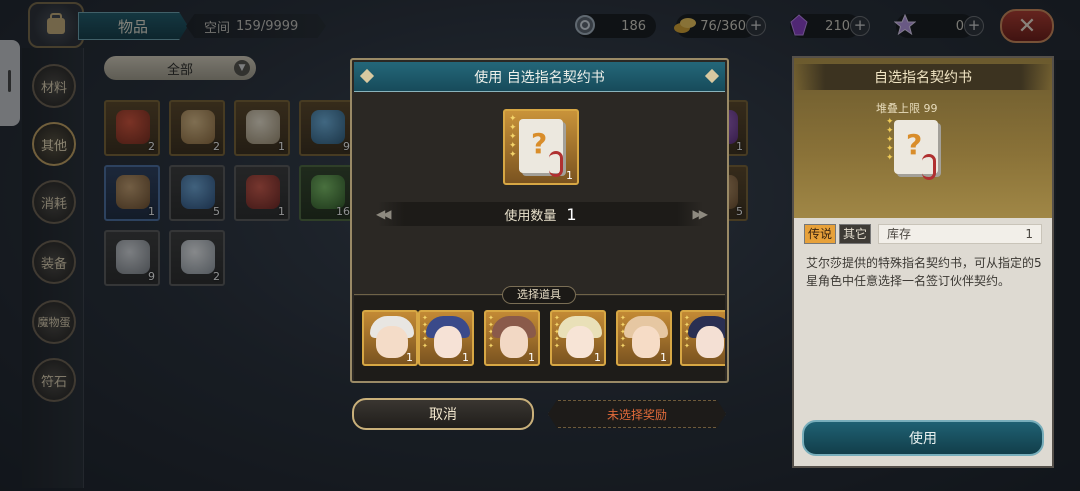 This screenshot has height=491, width=1080. I want to click on resource-value: 0, so click(959, 26).